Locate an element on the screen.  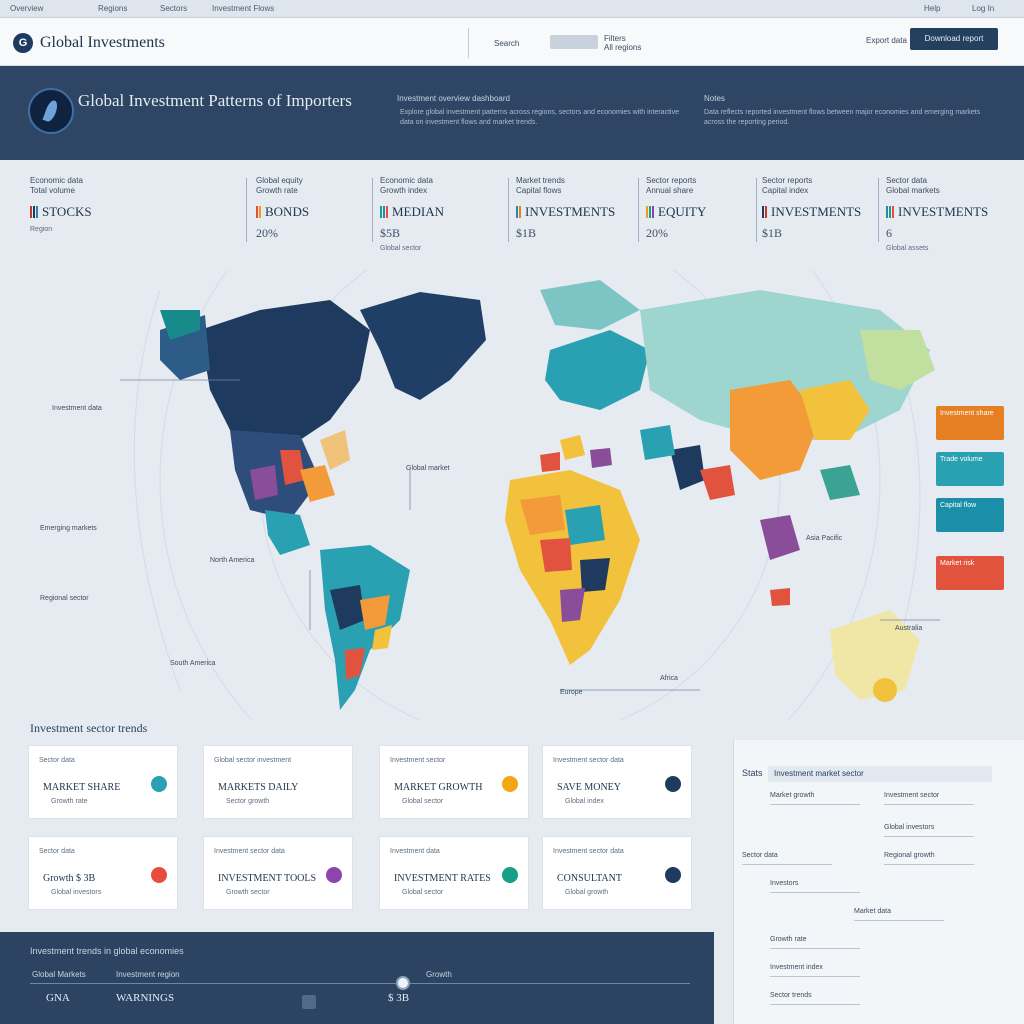
panel-row: Investment sector is located at coordinates (911, 795).